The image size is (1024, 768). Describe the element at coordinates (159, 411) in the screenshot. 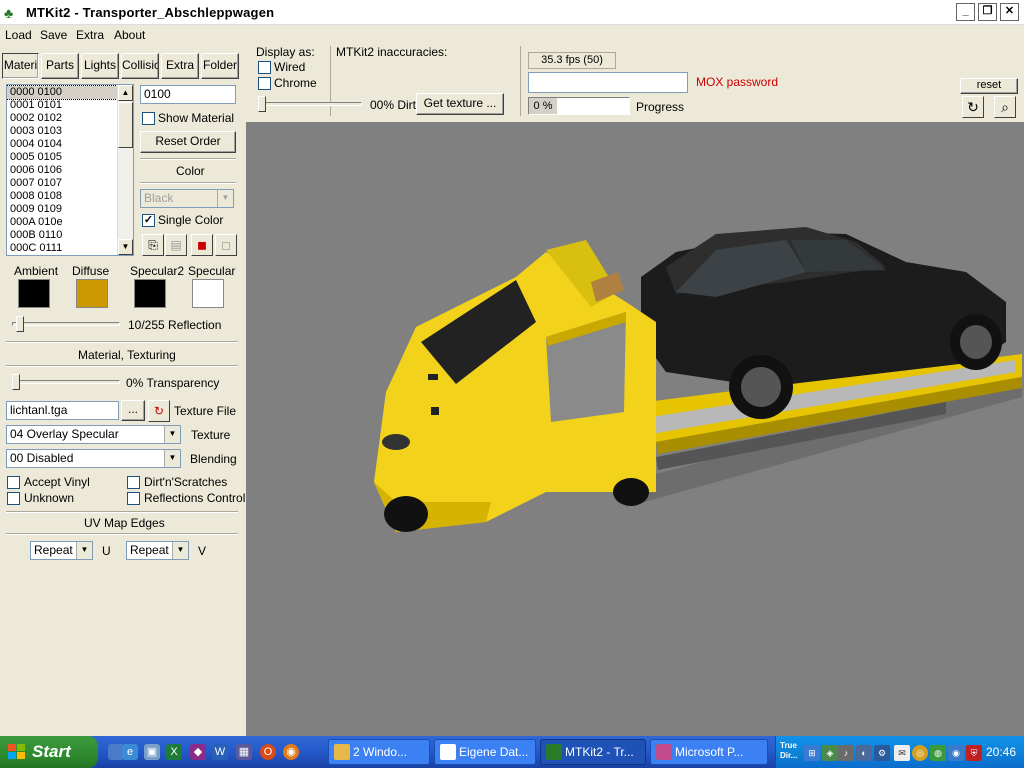

I see `reload-icon: ↻` at that location.